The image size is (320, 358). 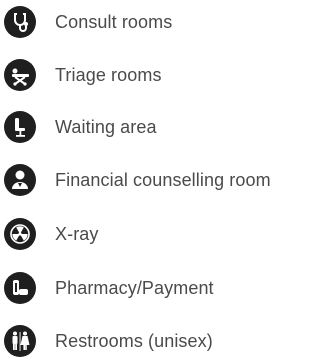 What do you see at coordinates (20, 180) in the screenshot?
I see `person-icon` at bounding box center [20, 180].